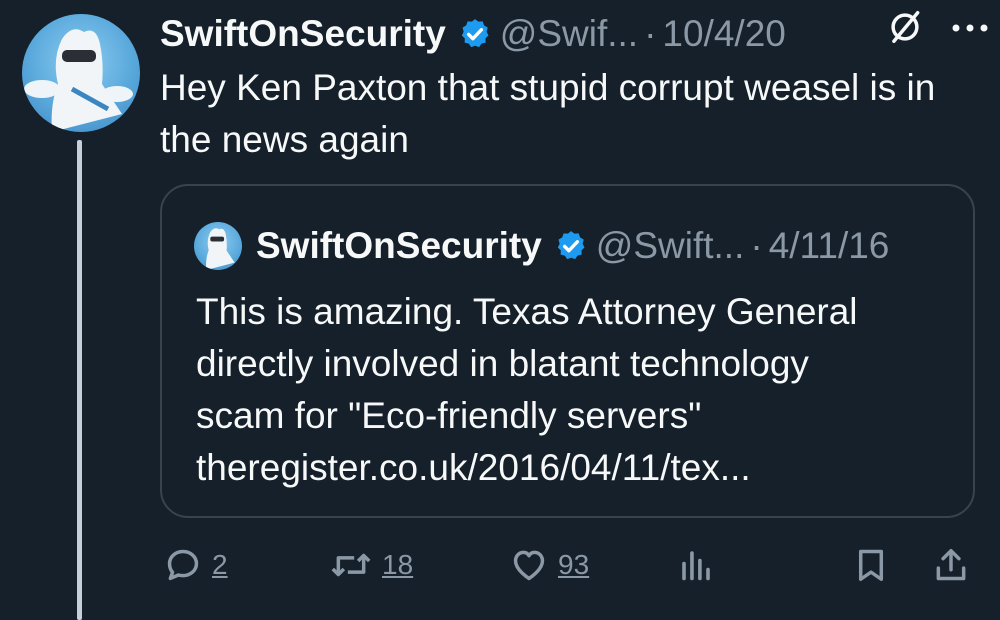  I want to click on like-button: 93, so click(549, 565).